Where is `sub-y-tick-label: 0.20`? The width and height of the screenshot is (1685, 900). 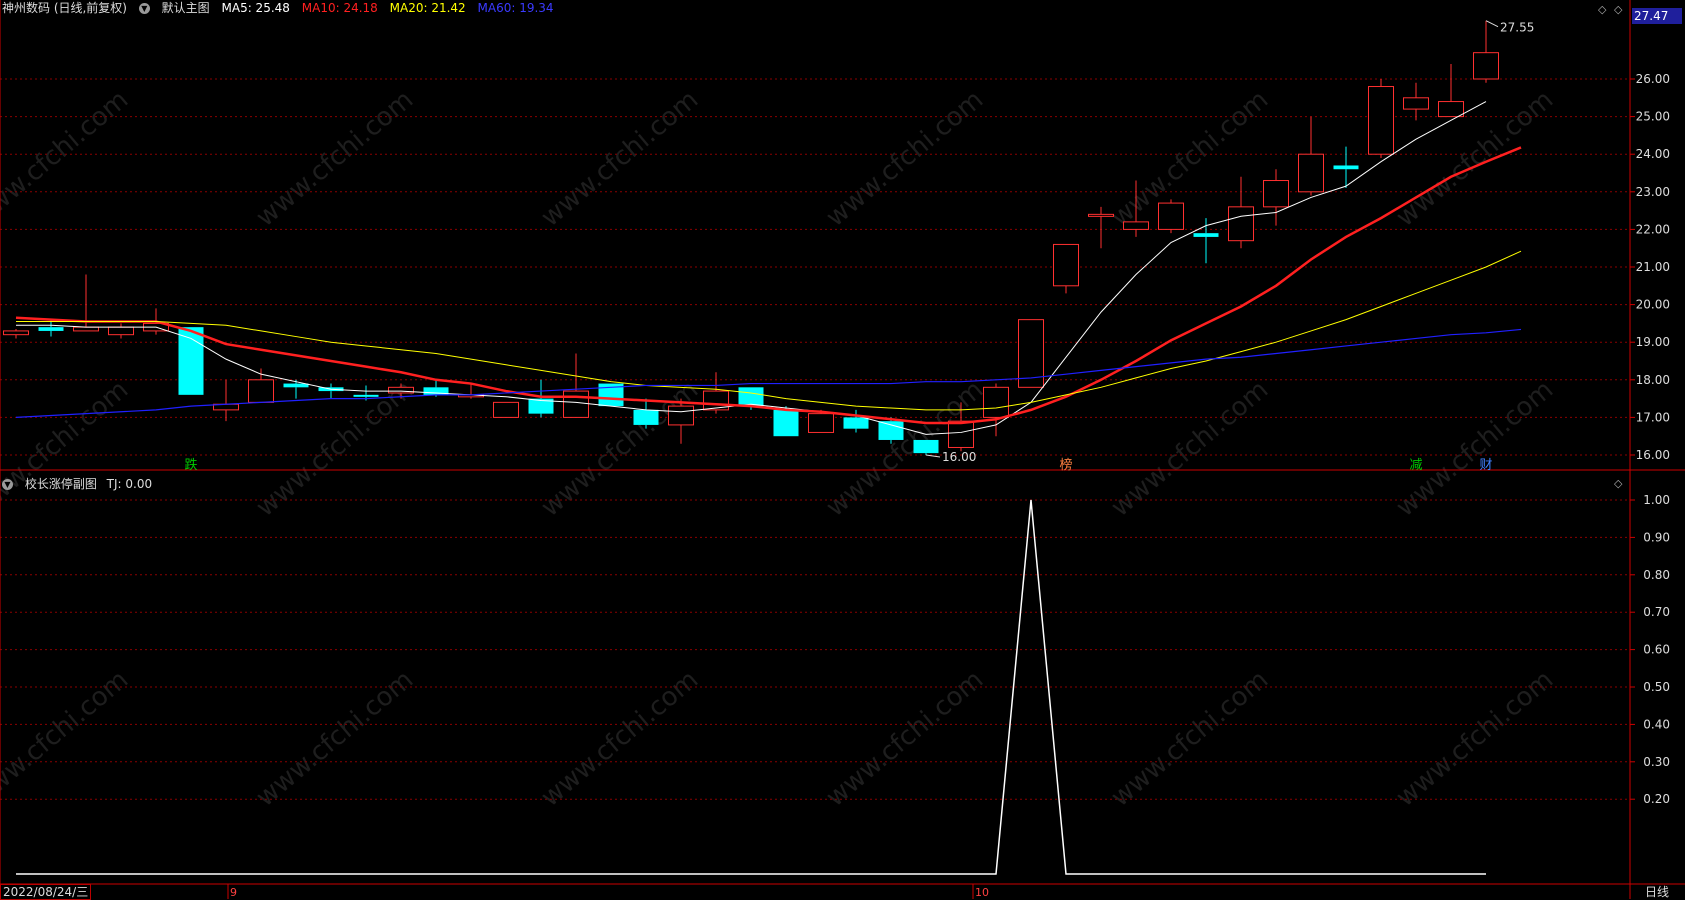
sub-y-tick-label: 0.20 is located at coordinates (1656, 799).